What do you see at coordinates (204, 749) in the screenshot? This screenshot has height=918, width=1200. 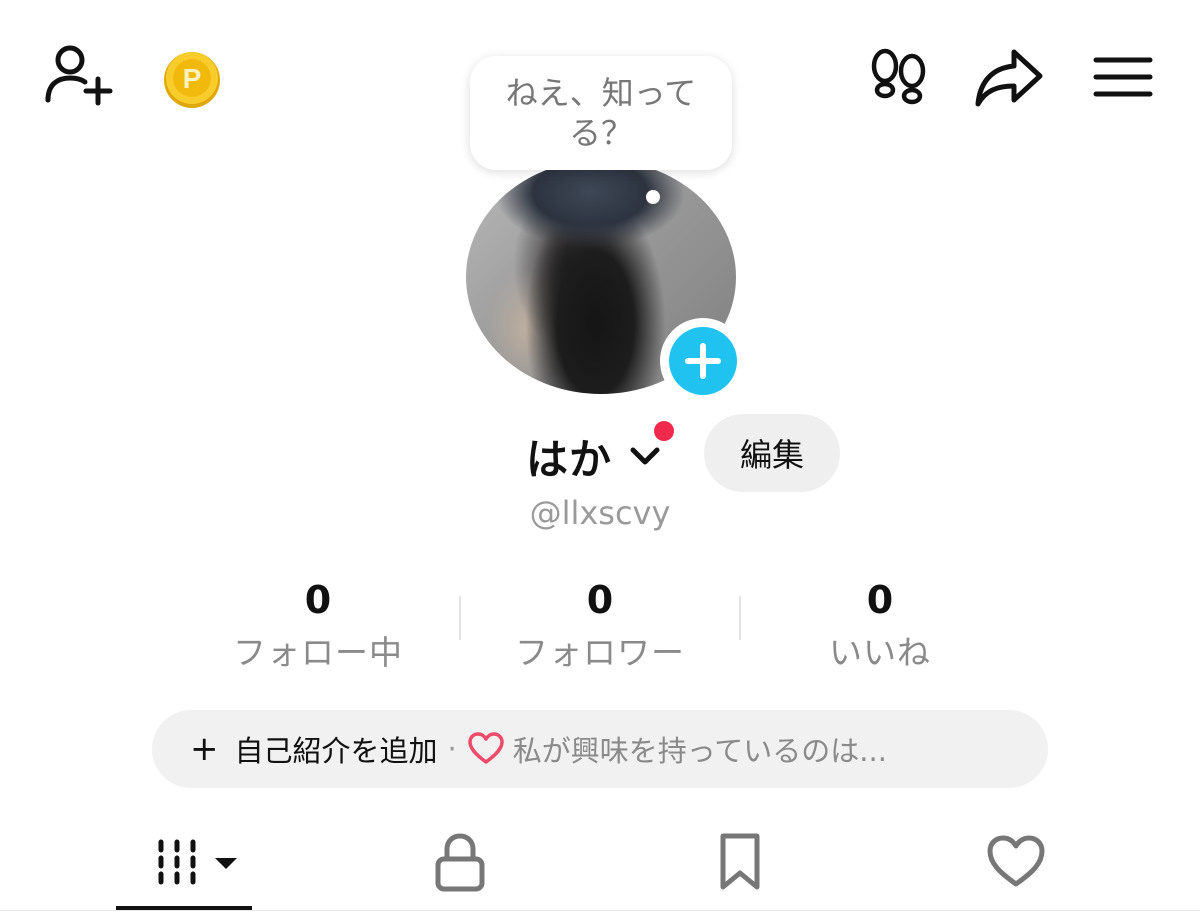 I see `add-bio-plus: +` at bounding box center [204, 749].